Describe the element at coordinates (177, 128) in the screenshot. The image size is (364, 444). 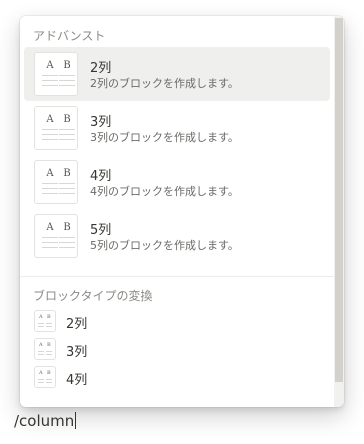
I see `menu-item-3-columns: A B 3列 3列のブロックを作成します。` at that location.